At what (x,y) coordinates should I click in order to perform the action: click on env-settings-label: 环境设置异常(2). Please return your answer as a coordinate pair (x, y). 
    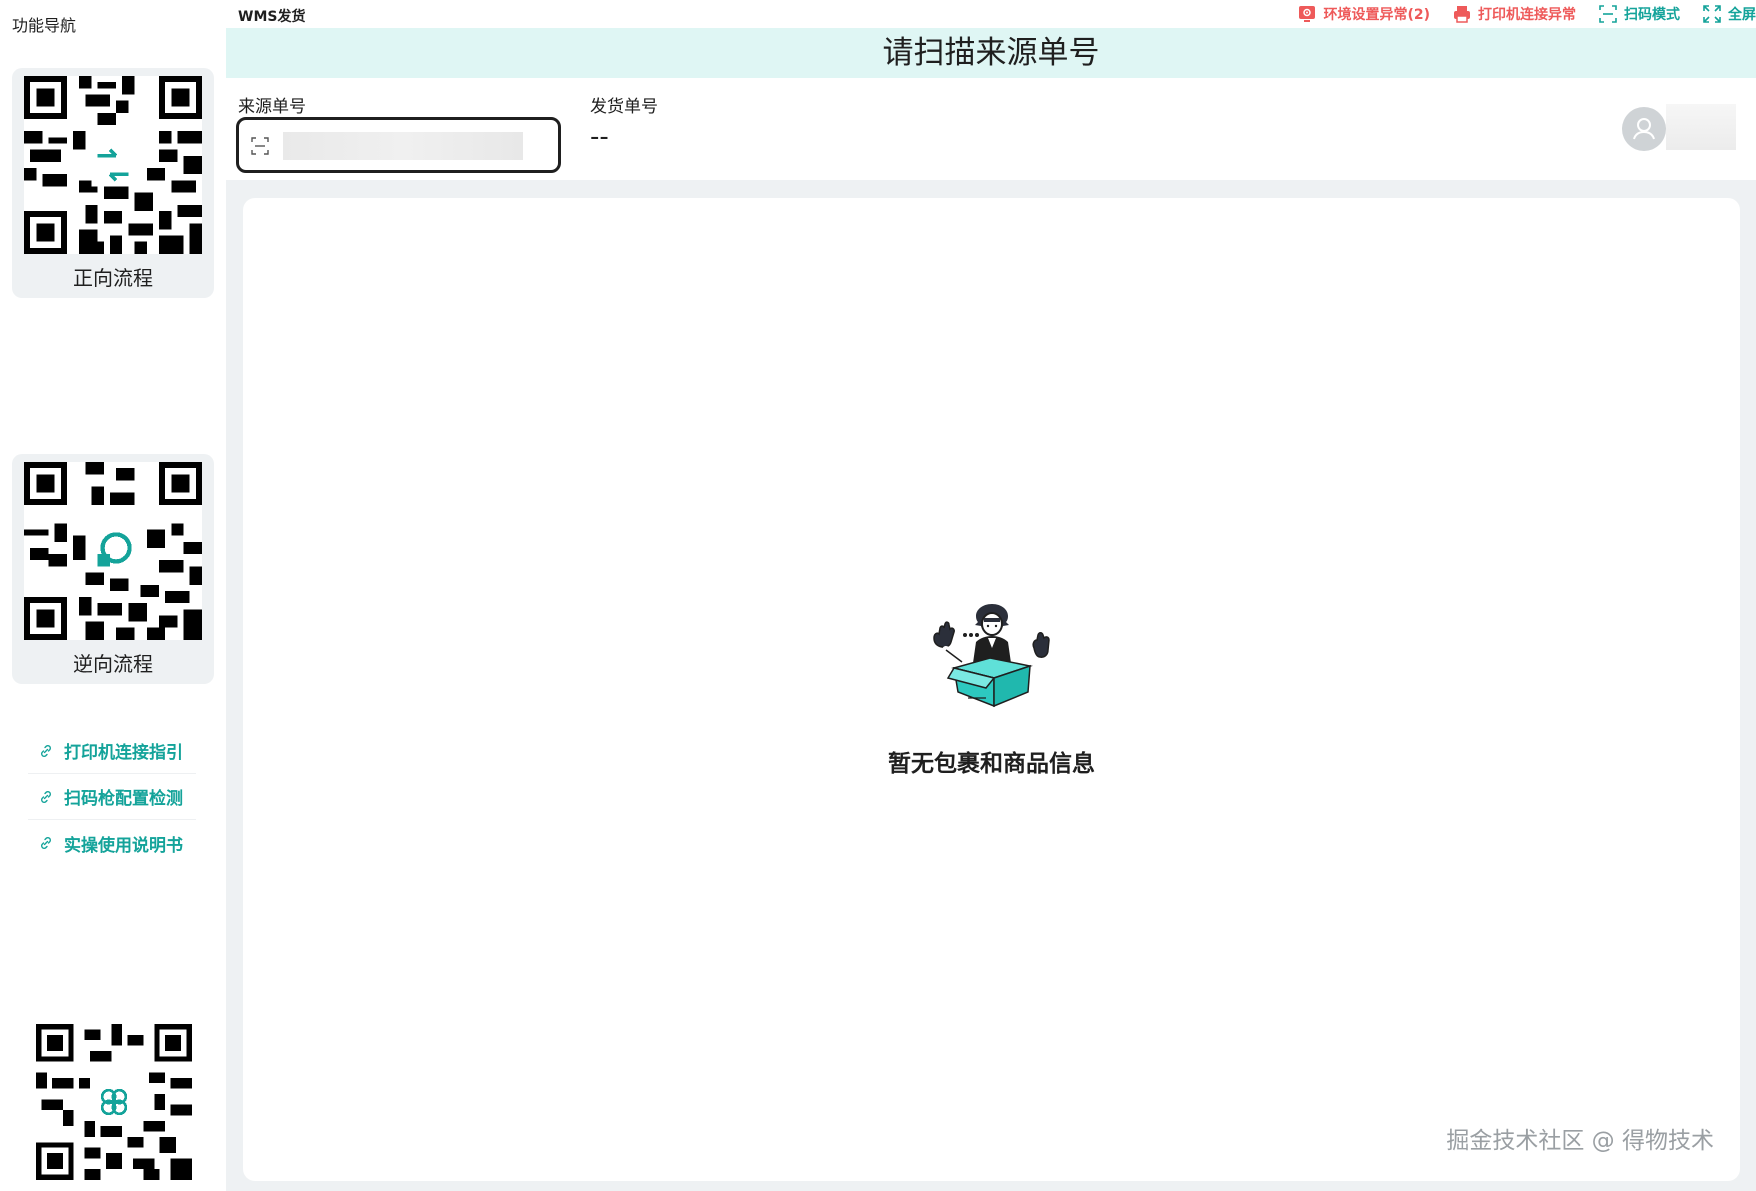
    Looking at the image, I should click on (1376, 15).